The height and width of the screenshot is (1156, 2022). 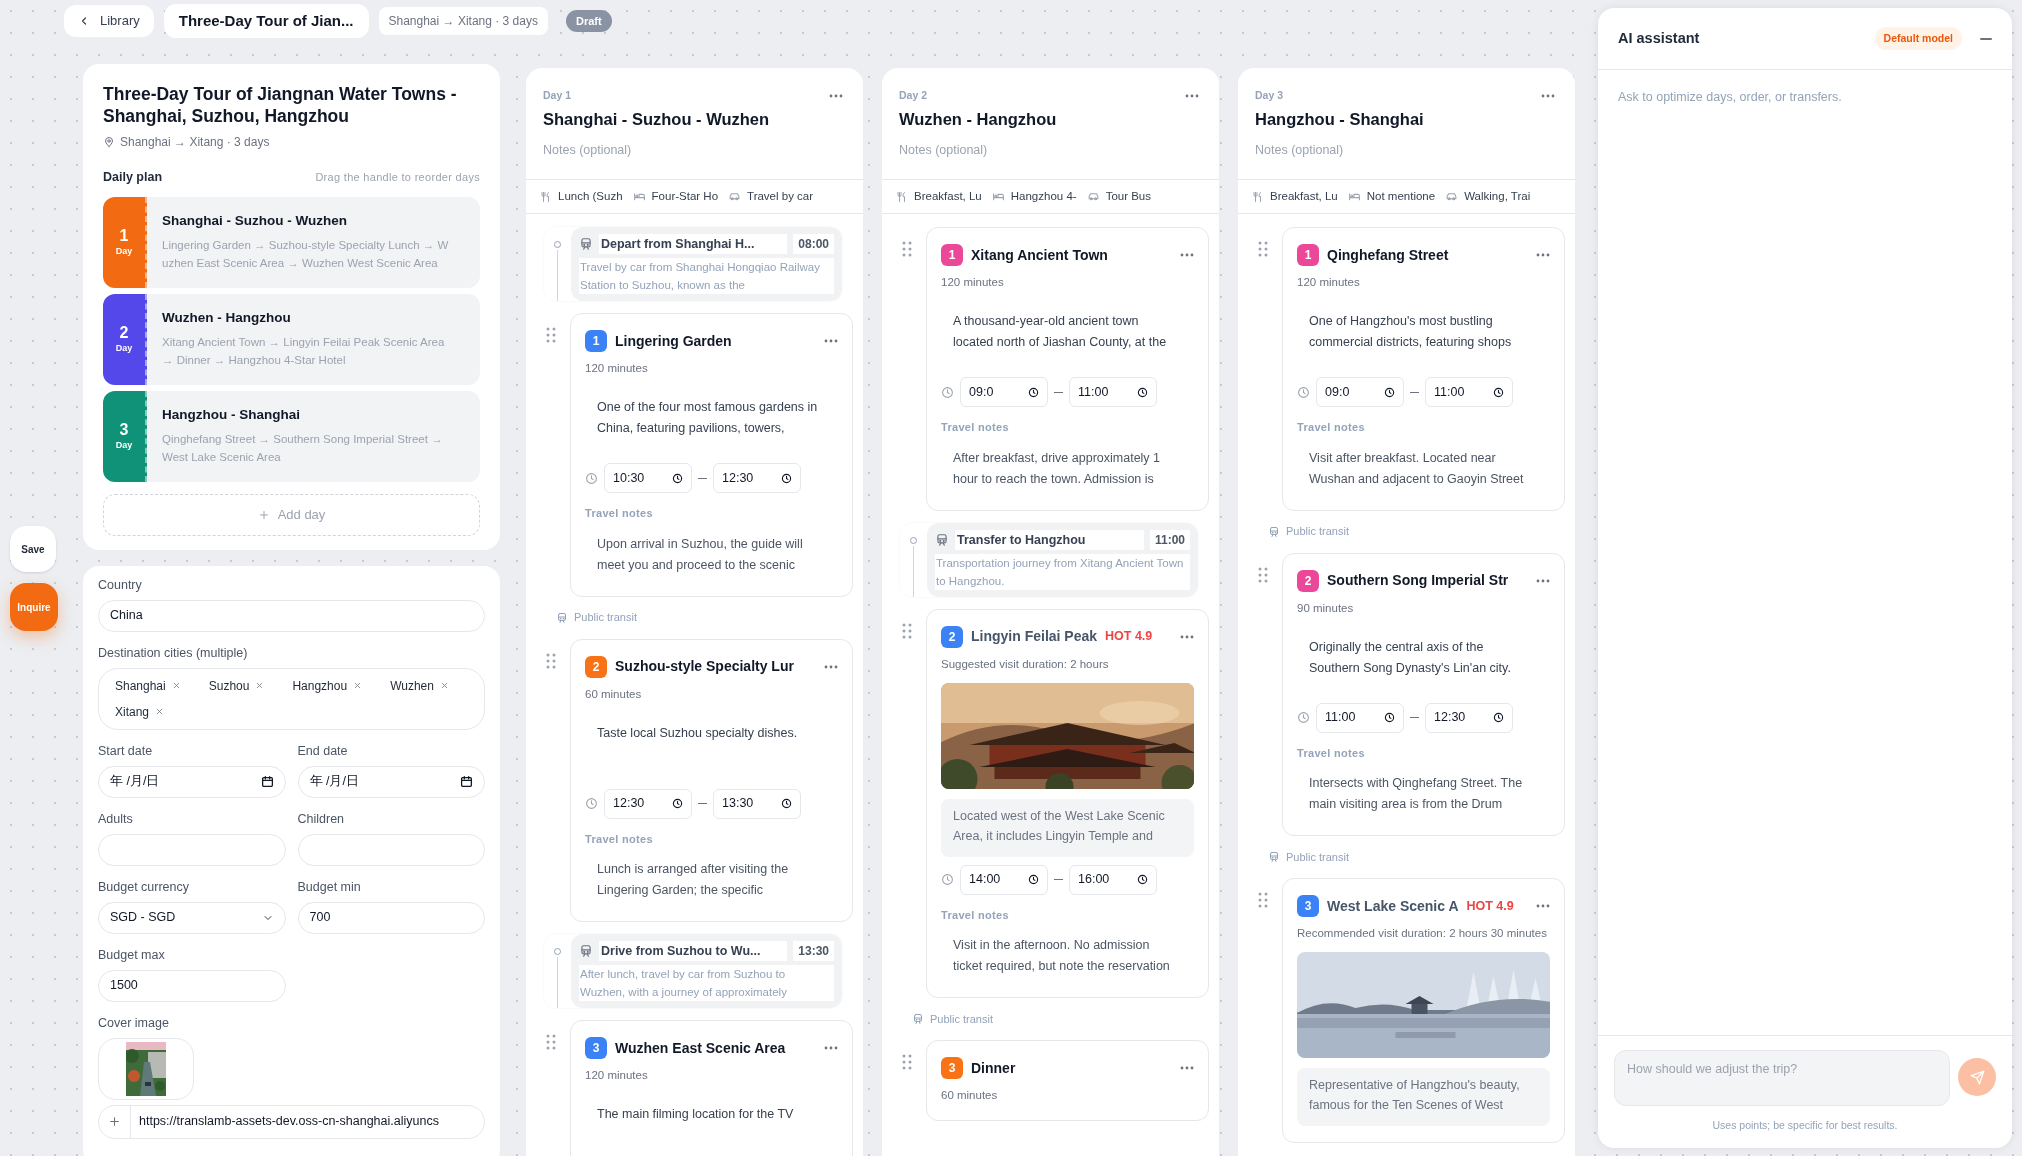 I want to click on activity-description: One of the four most famous gardens in China, featuring pavilions, towers,, so click(x=707, y=418).